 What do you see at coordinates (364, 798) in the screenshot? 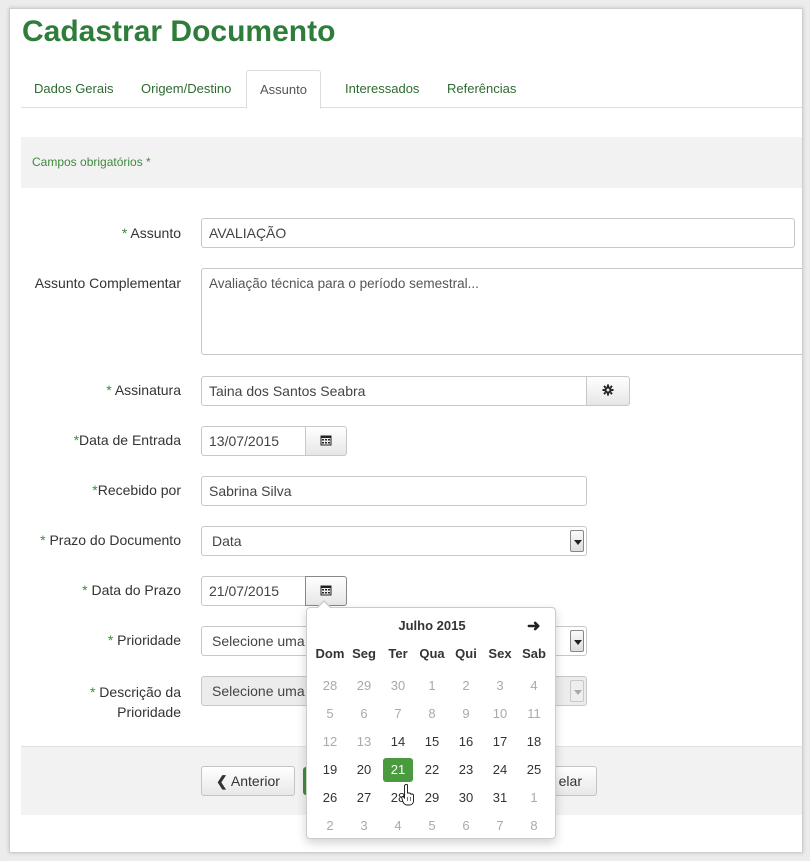
I see `datepicker-day: 27` at bounding box center [364, 798].